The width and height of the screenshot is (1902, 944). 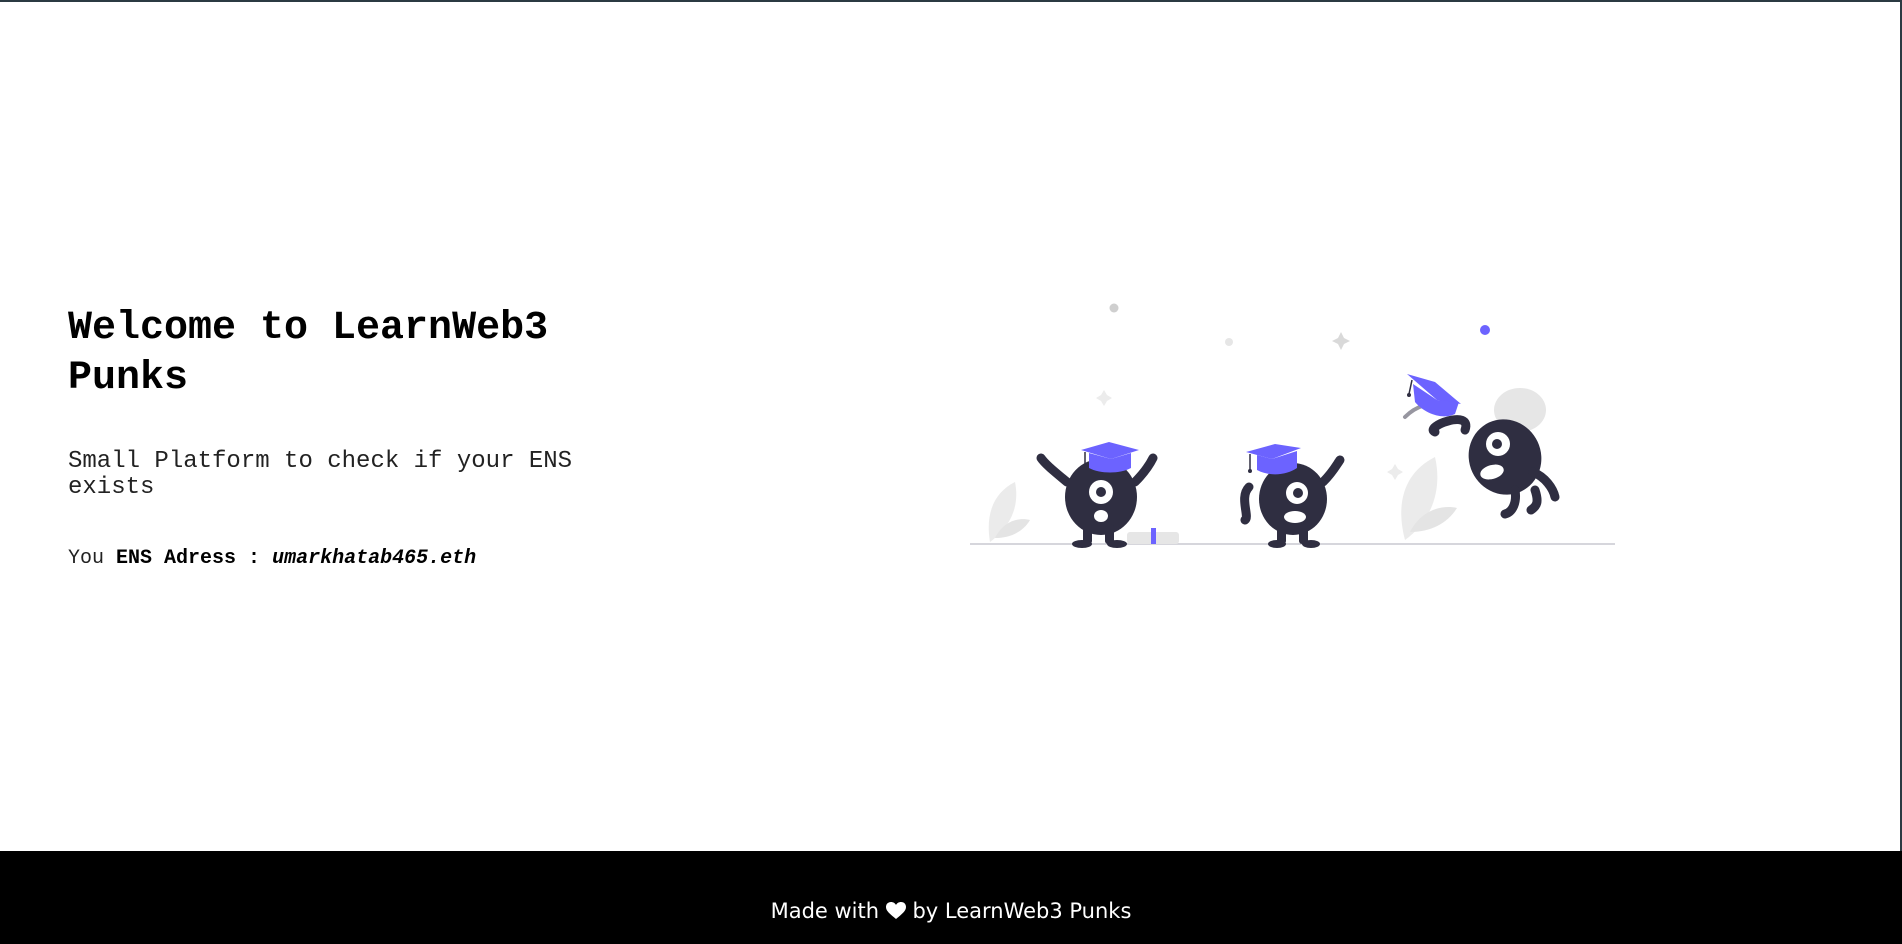 What do you see at coordinates (308, 353) in the screenshot?
I see `page-title: Welcome to LearnWeb3 Punks` at bounding box center [308, 353].